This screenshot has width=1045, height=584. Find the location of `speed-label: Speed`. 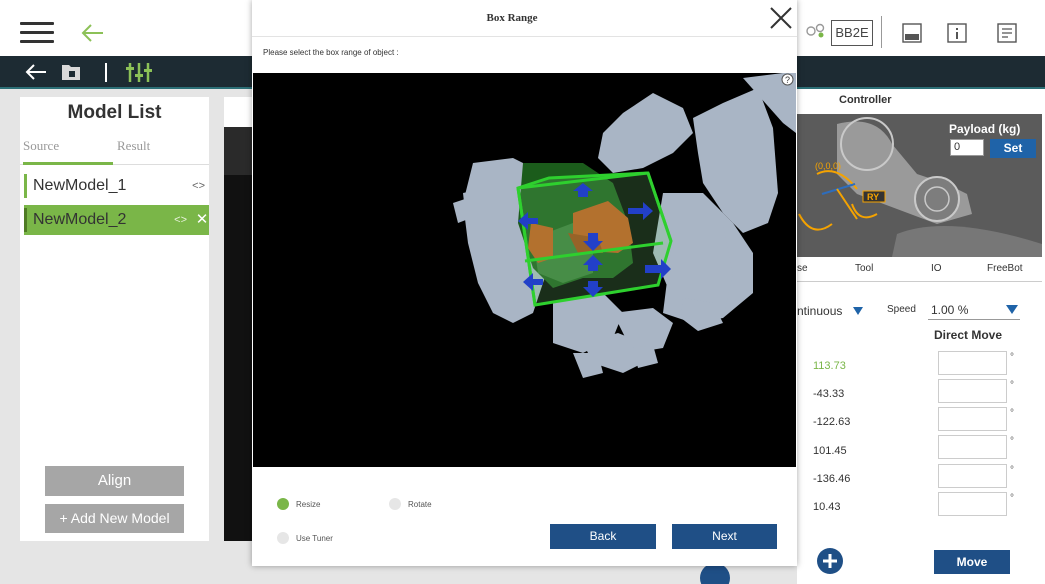

speed-label: Speed is located at coordinates (901, 309).